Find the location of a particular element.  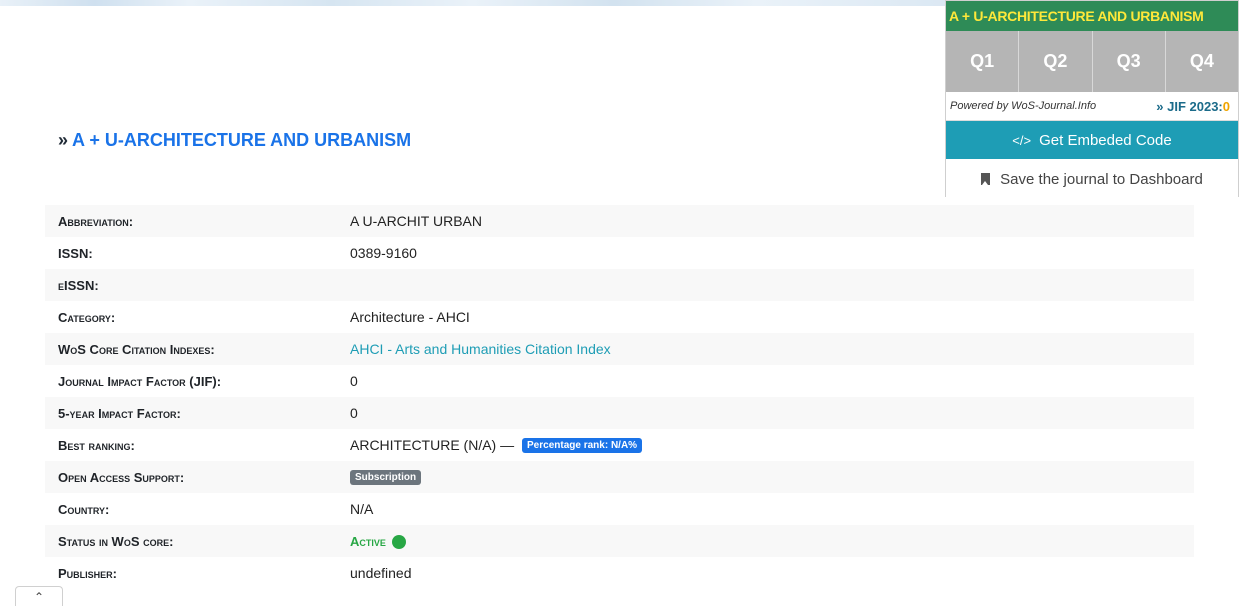

quartile-q2: Q2 is located at coordinates (1056, 61).